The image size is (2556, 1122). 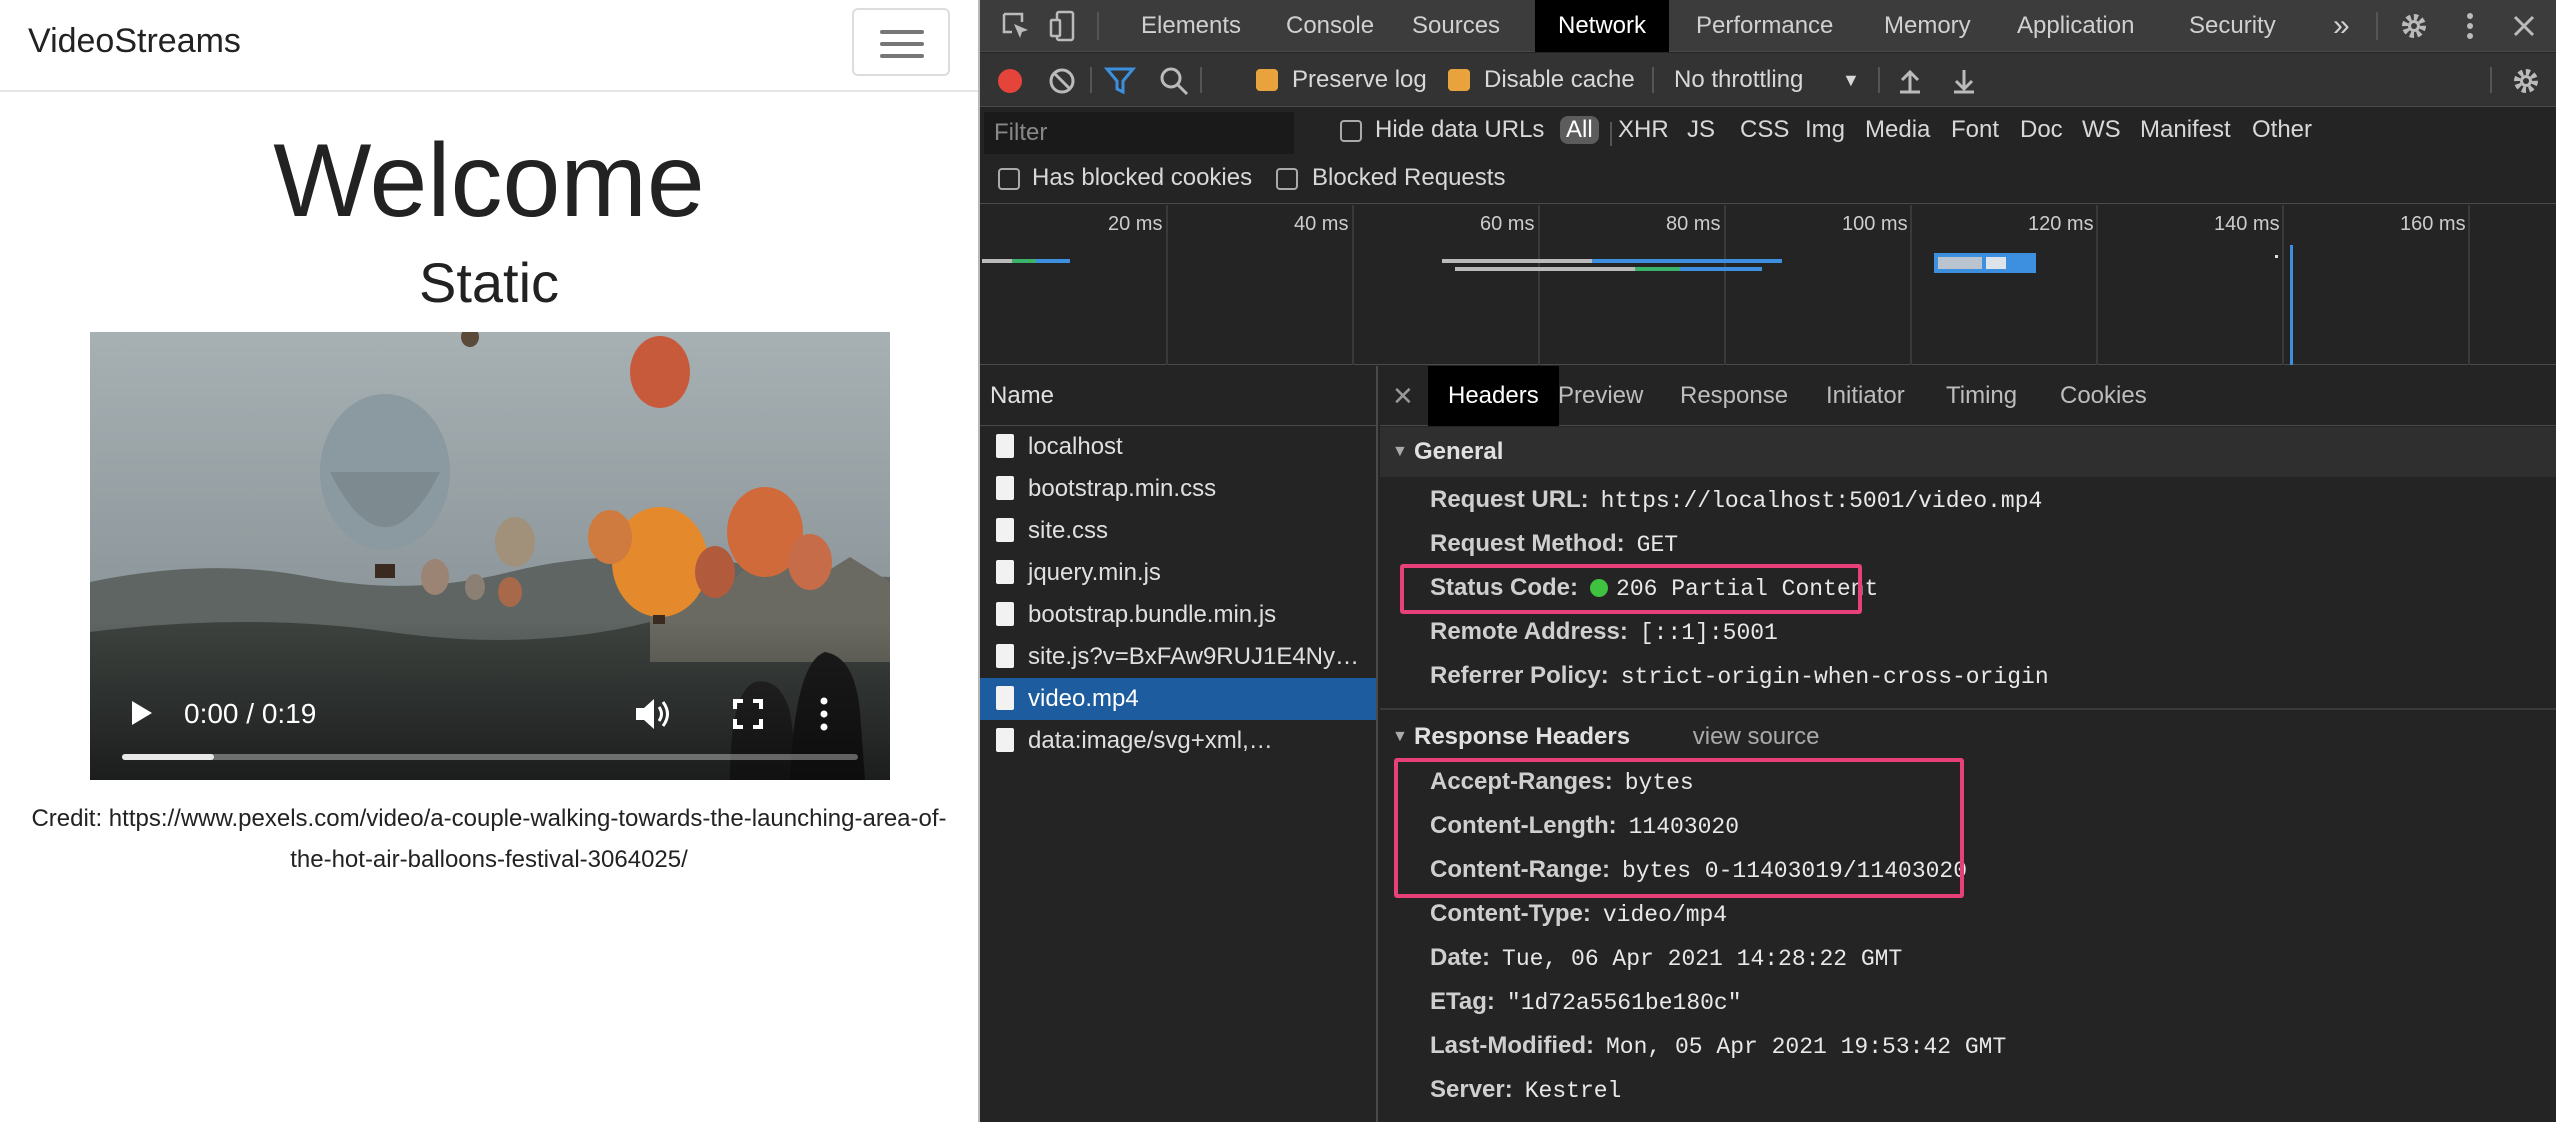 What do you see at coordinates (1825, 130) in the screenshot?
I see `type-filter-img: Img` at bounding box center [1825, 130].